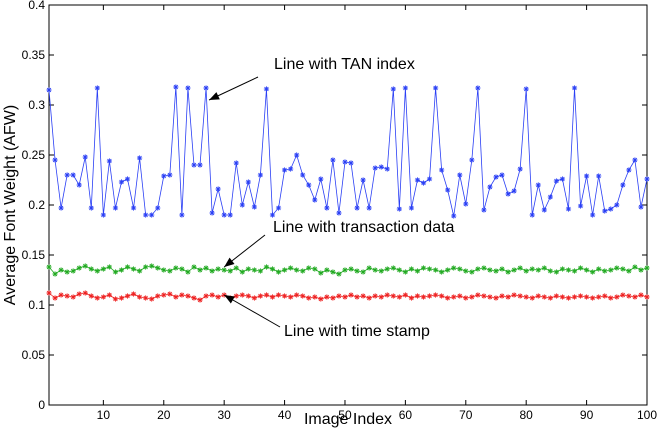 The image size is (658, 431). I want to click on y-tick-label: 0.35, so click(34, 55).